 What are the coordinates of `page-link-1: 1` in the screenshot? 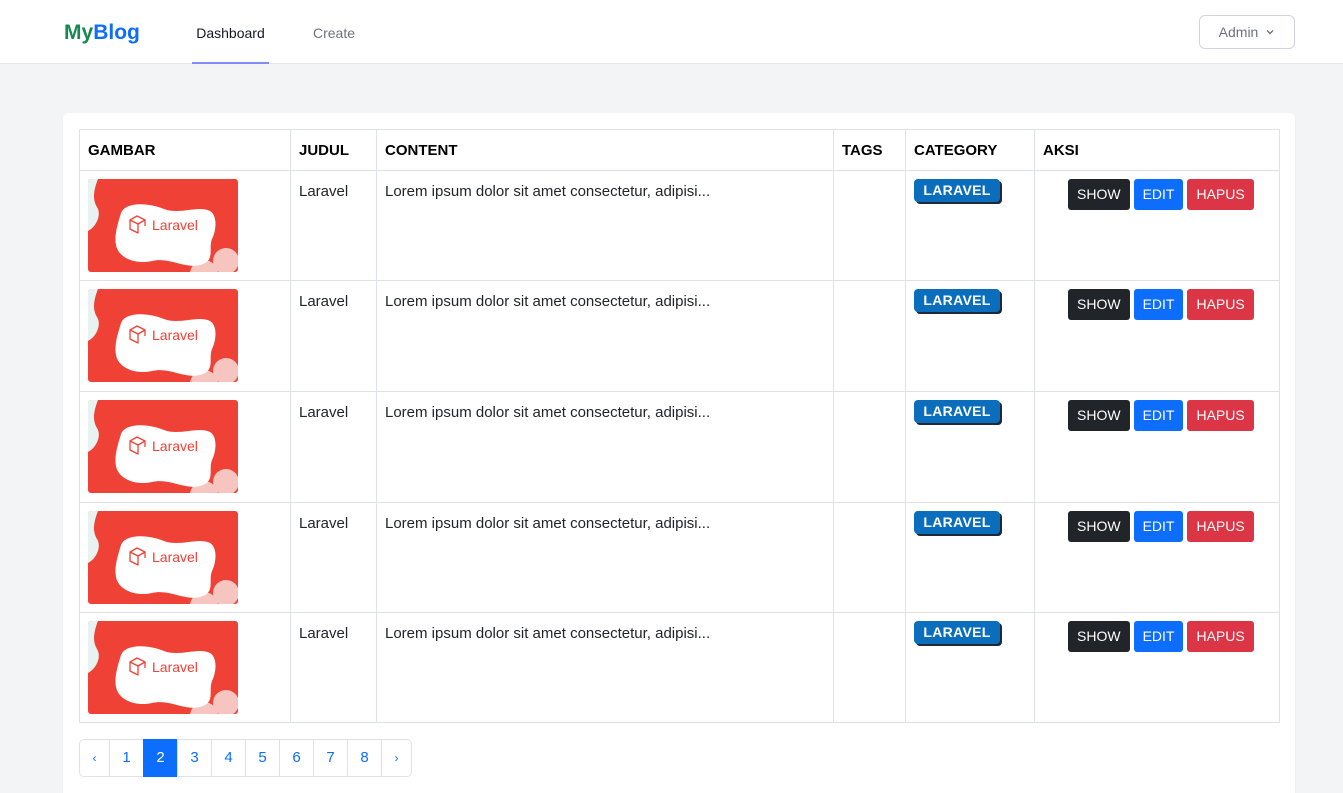 It's located at (126, 758).